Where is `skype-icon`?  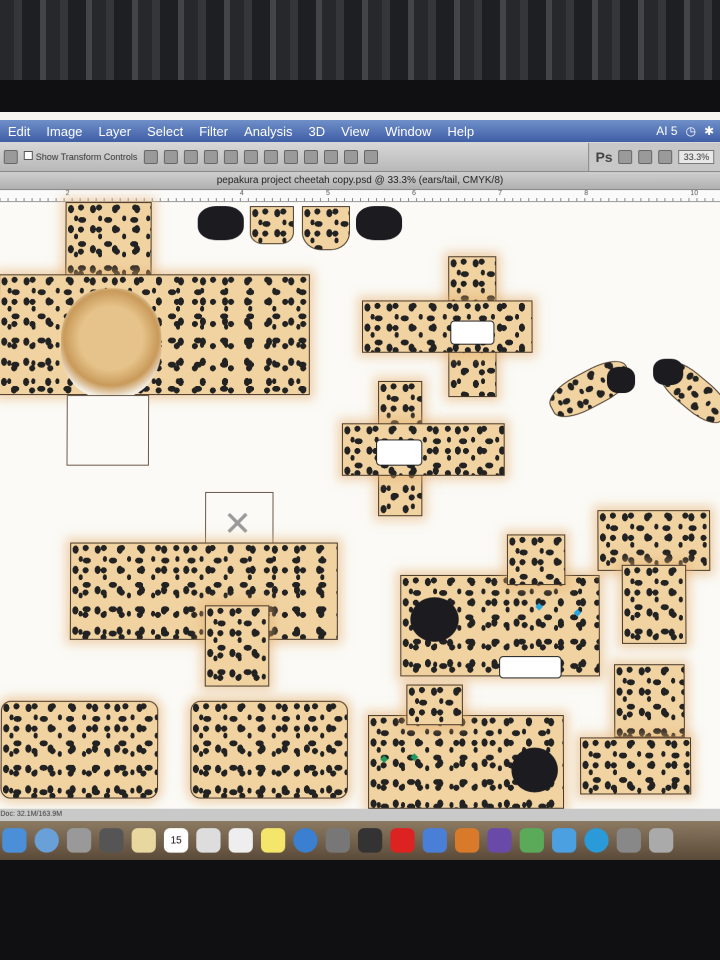 skype-icon is located at coordinates (596, 840).